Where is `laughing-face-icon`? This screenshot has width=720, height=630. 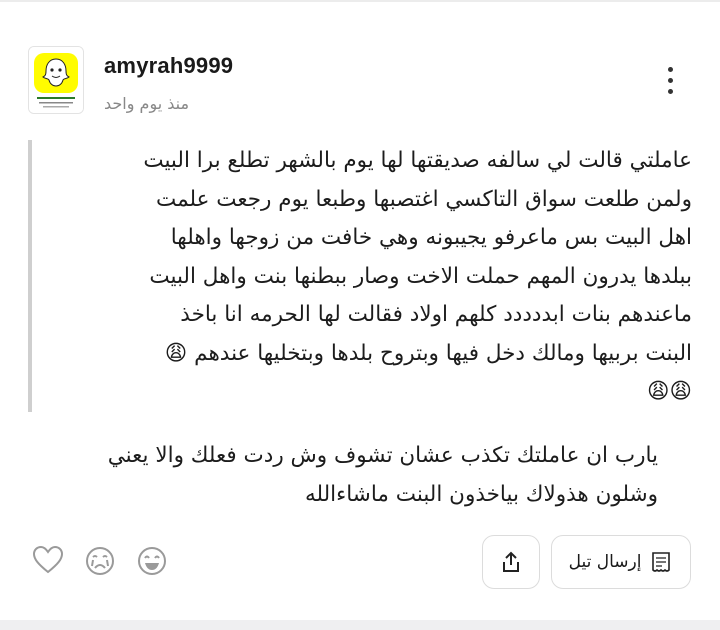 laughing-face-icon is located at coordinates (152, 561).